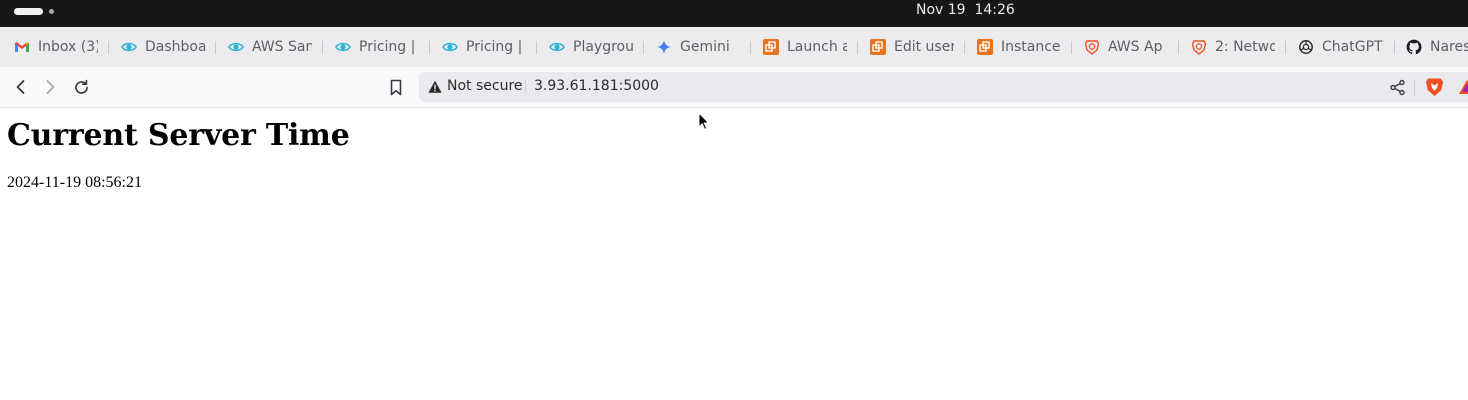 This screenshot has height=400, width=1468. I want to click on brave-rewards-icon, so click(1463, 87).